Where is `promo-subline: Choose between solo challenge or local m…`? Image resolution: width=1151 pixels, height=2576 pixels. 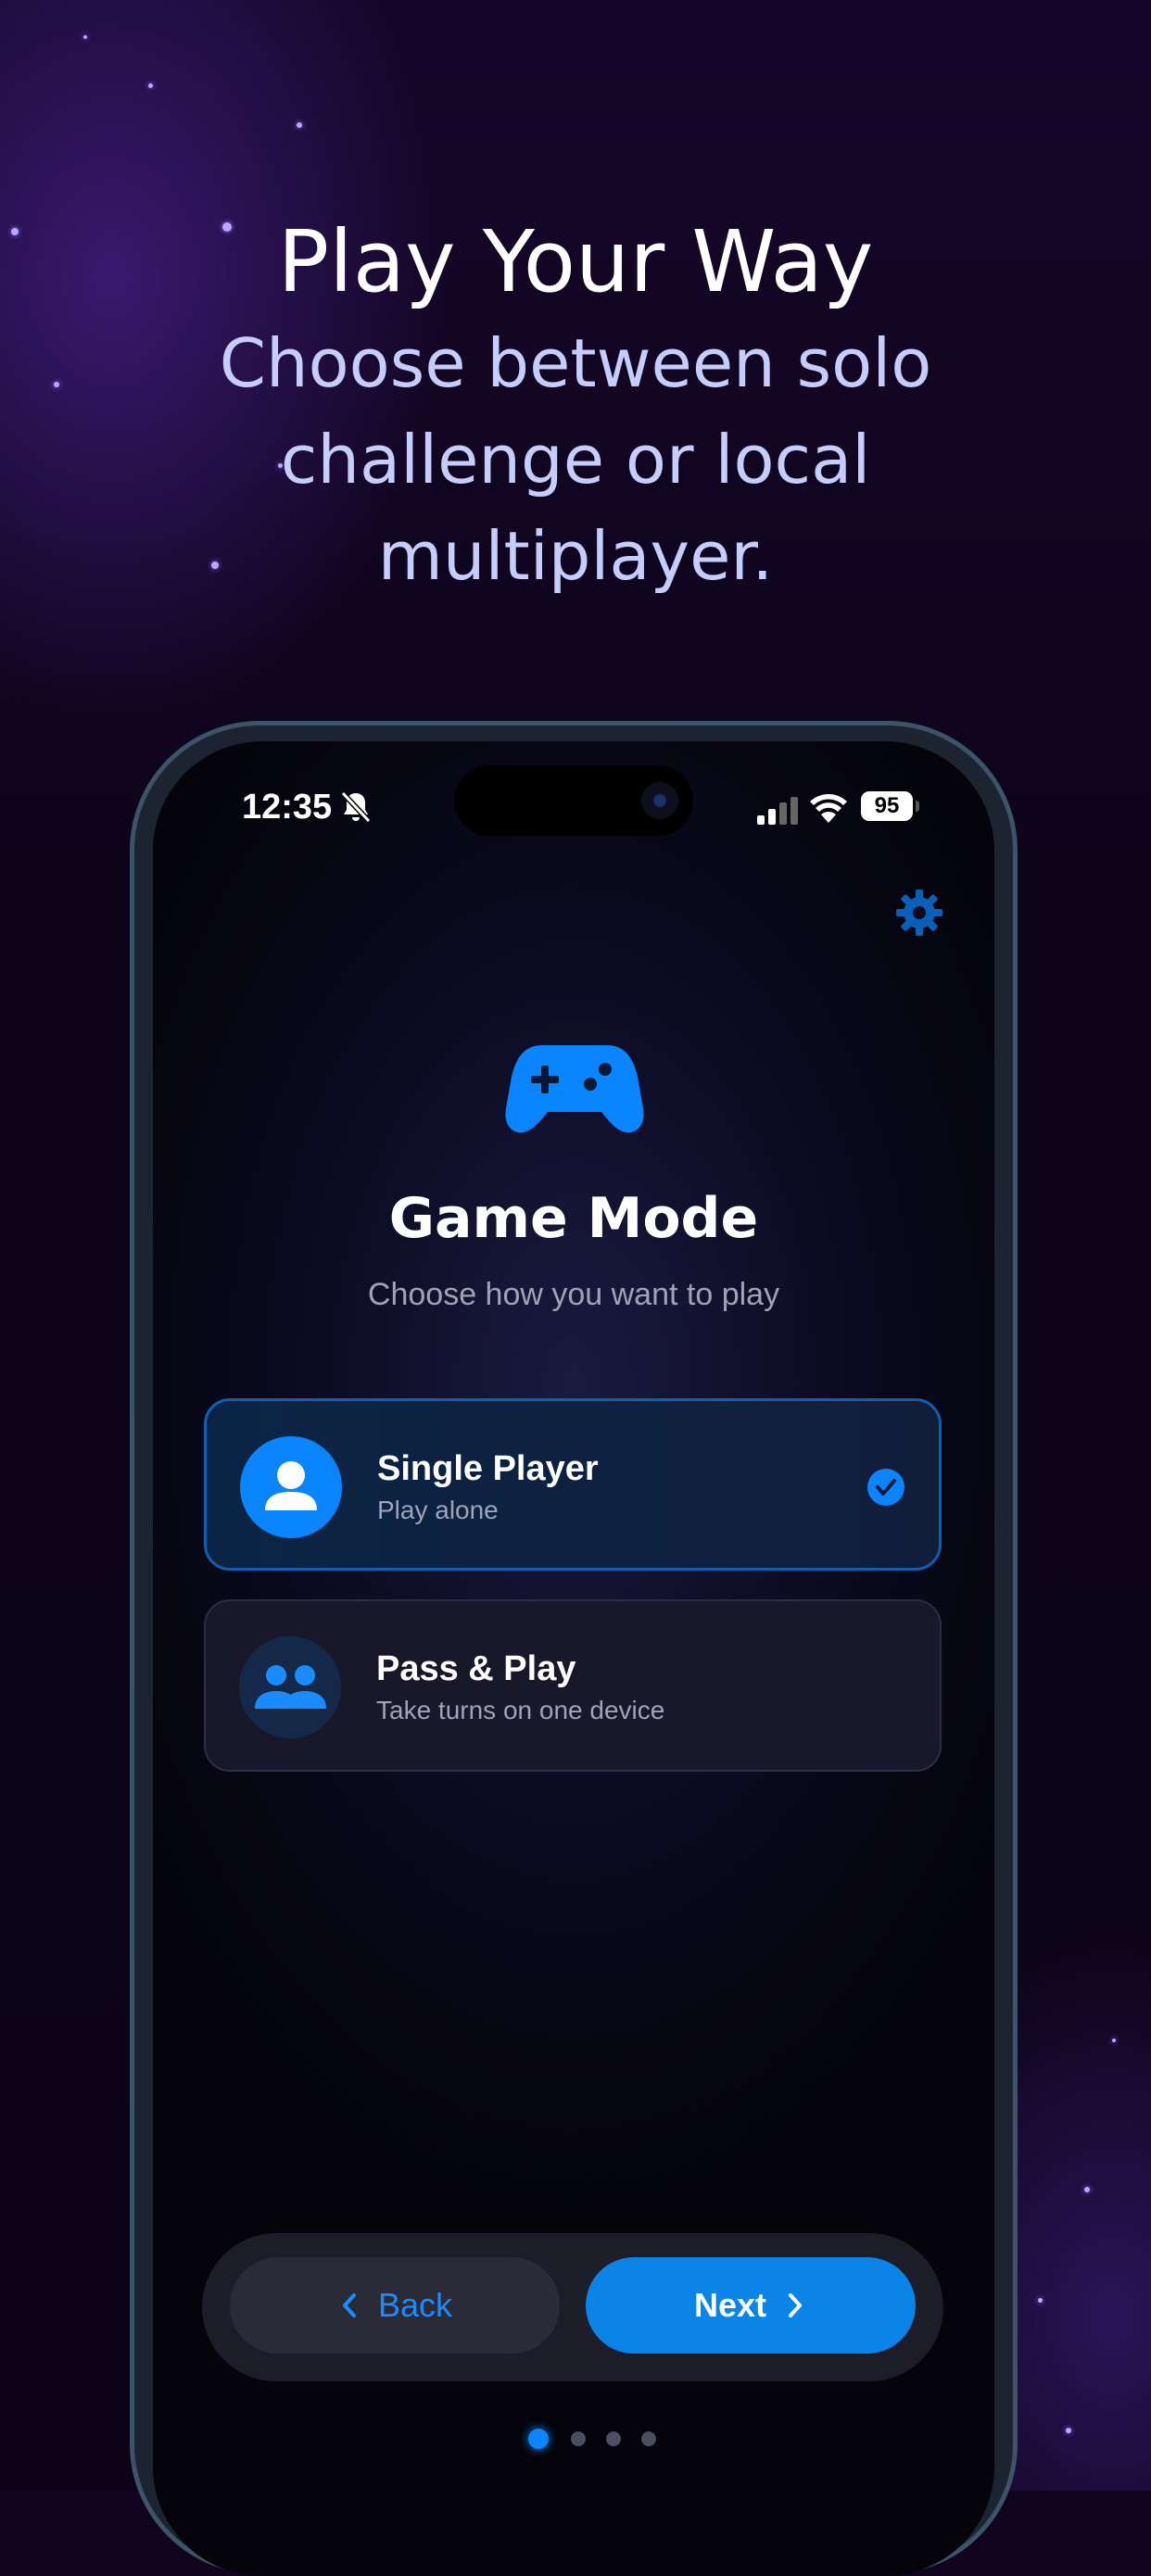 promo-subline: Choose between solo challenge or local m… is located at coordinates (575, 459).